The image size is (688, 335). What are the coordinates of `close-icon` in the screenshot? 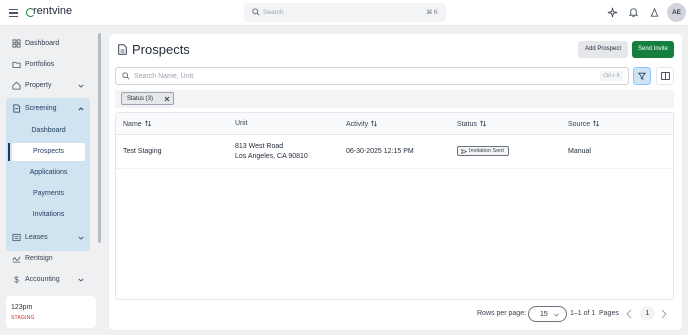 It's located at (167, 99).